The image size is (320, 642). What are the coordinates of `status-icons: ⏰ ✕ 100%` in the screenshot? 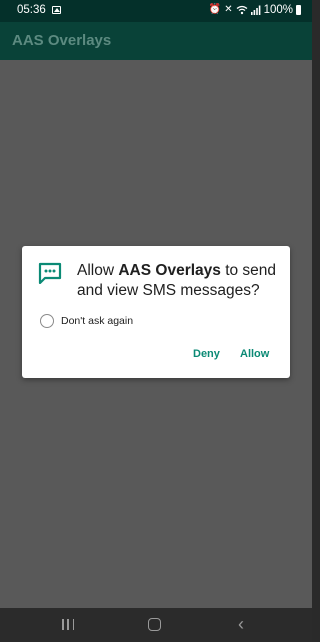 It's located at (255, 10).